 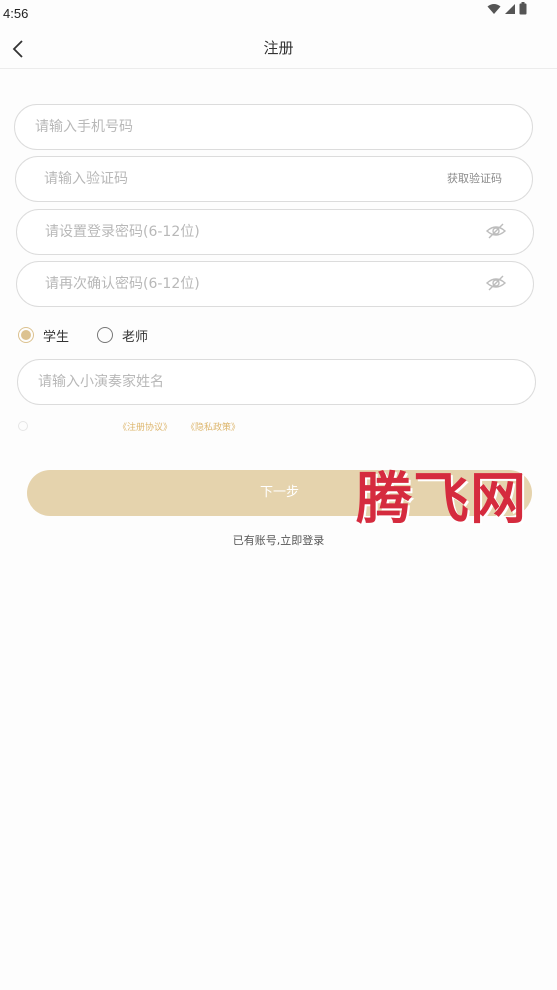 What do you see at coordinates (510, 8) in the screenshot?
I see `signal-icon` at bounding box center [510, 8].